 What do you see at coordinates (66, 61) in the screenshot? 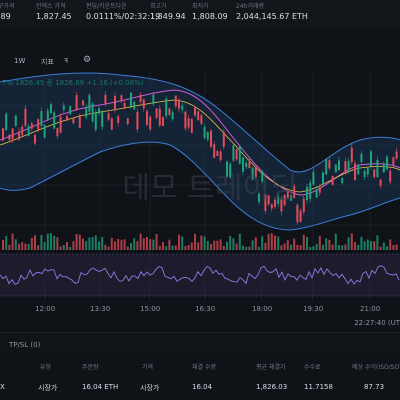
I see `fx-icon: ꟻ` at bounding box center [66, 61].